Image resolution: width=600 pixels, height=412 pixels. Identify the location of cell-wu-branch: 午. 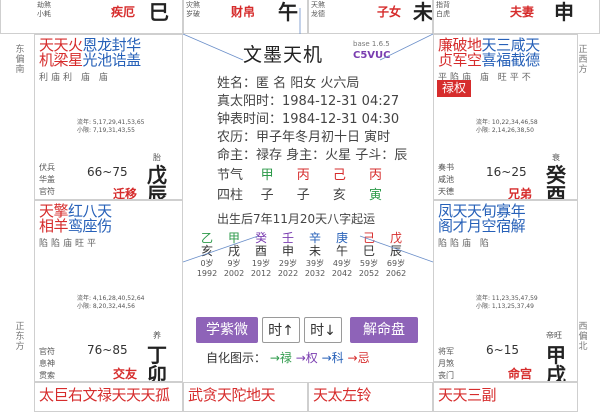
(288, 12).